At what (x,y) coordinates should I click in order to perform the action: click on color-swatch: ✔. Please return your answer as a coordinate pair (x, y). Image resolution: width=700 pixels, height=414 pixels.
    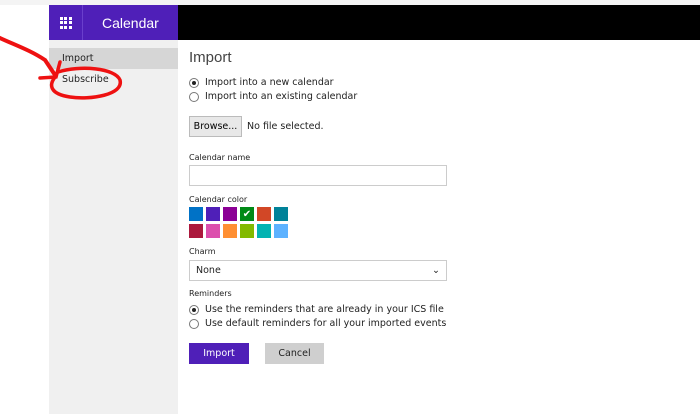
    Looking at the image, I should click on (247, 214).